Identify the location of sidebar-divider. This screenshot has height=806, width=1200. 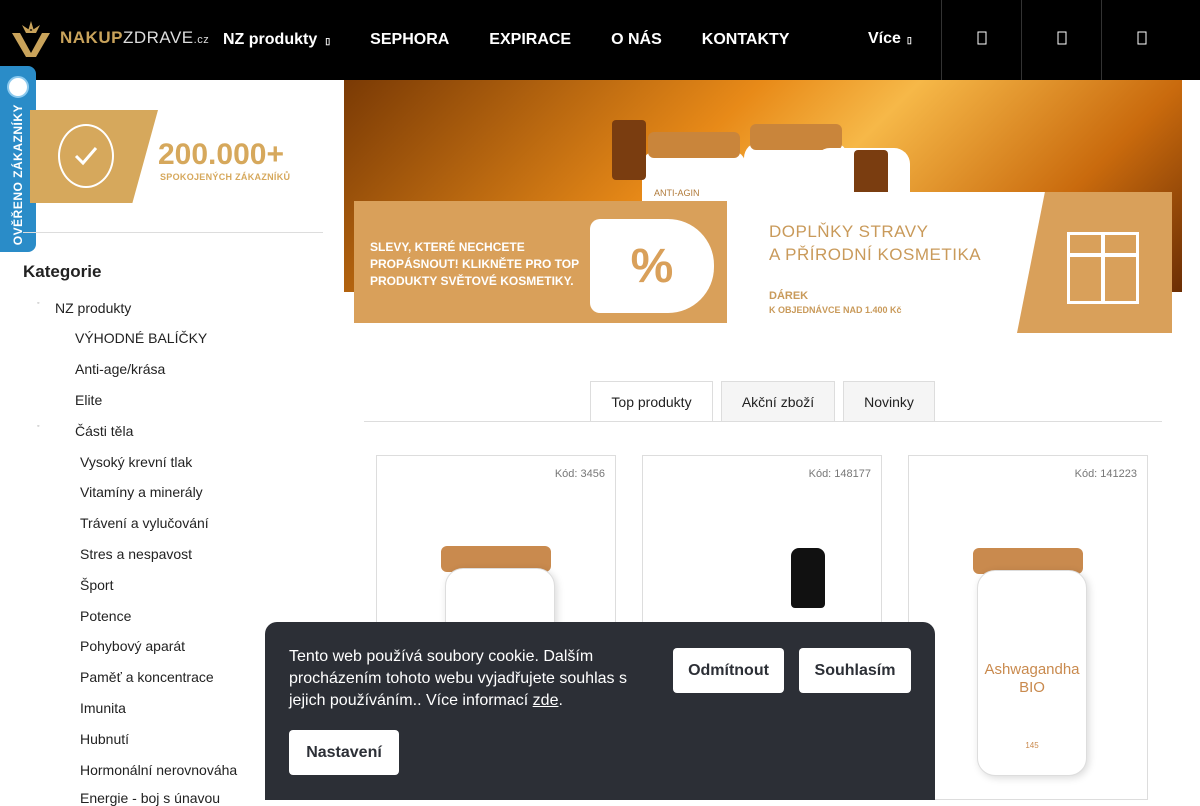
(173, 232).